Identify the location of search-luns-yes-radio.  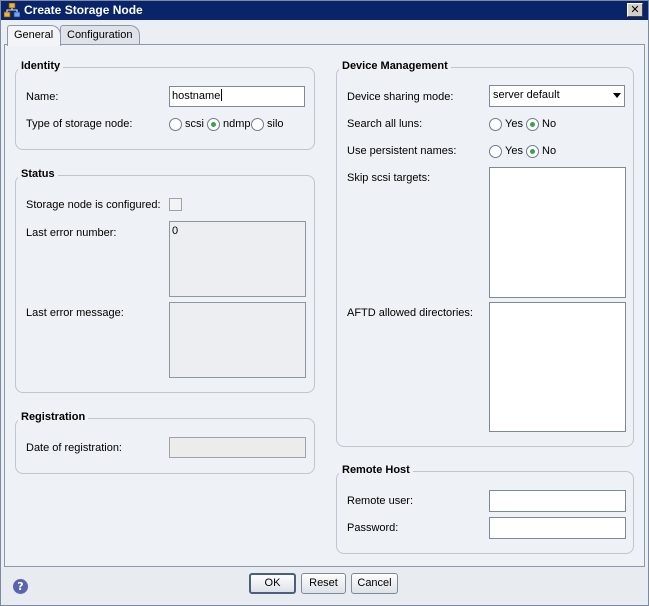
(495, 124).